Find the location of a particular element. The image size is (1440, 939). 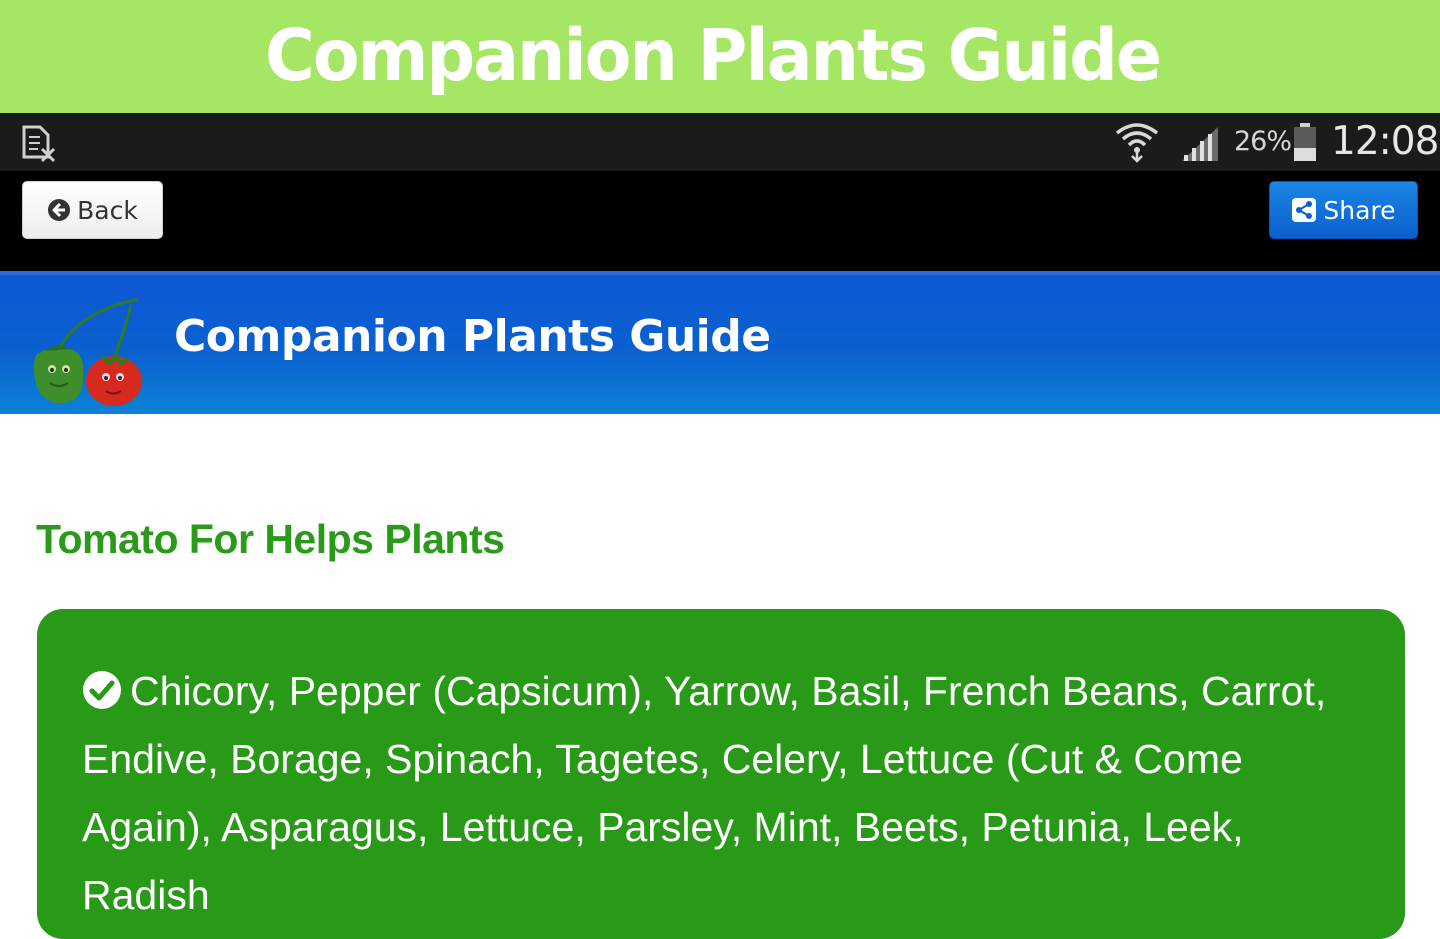

share-button-label: Share is located at coordinates (1359, 210).